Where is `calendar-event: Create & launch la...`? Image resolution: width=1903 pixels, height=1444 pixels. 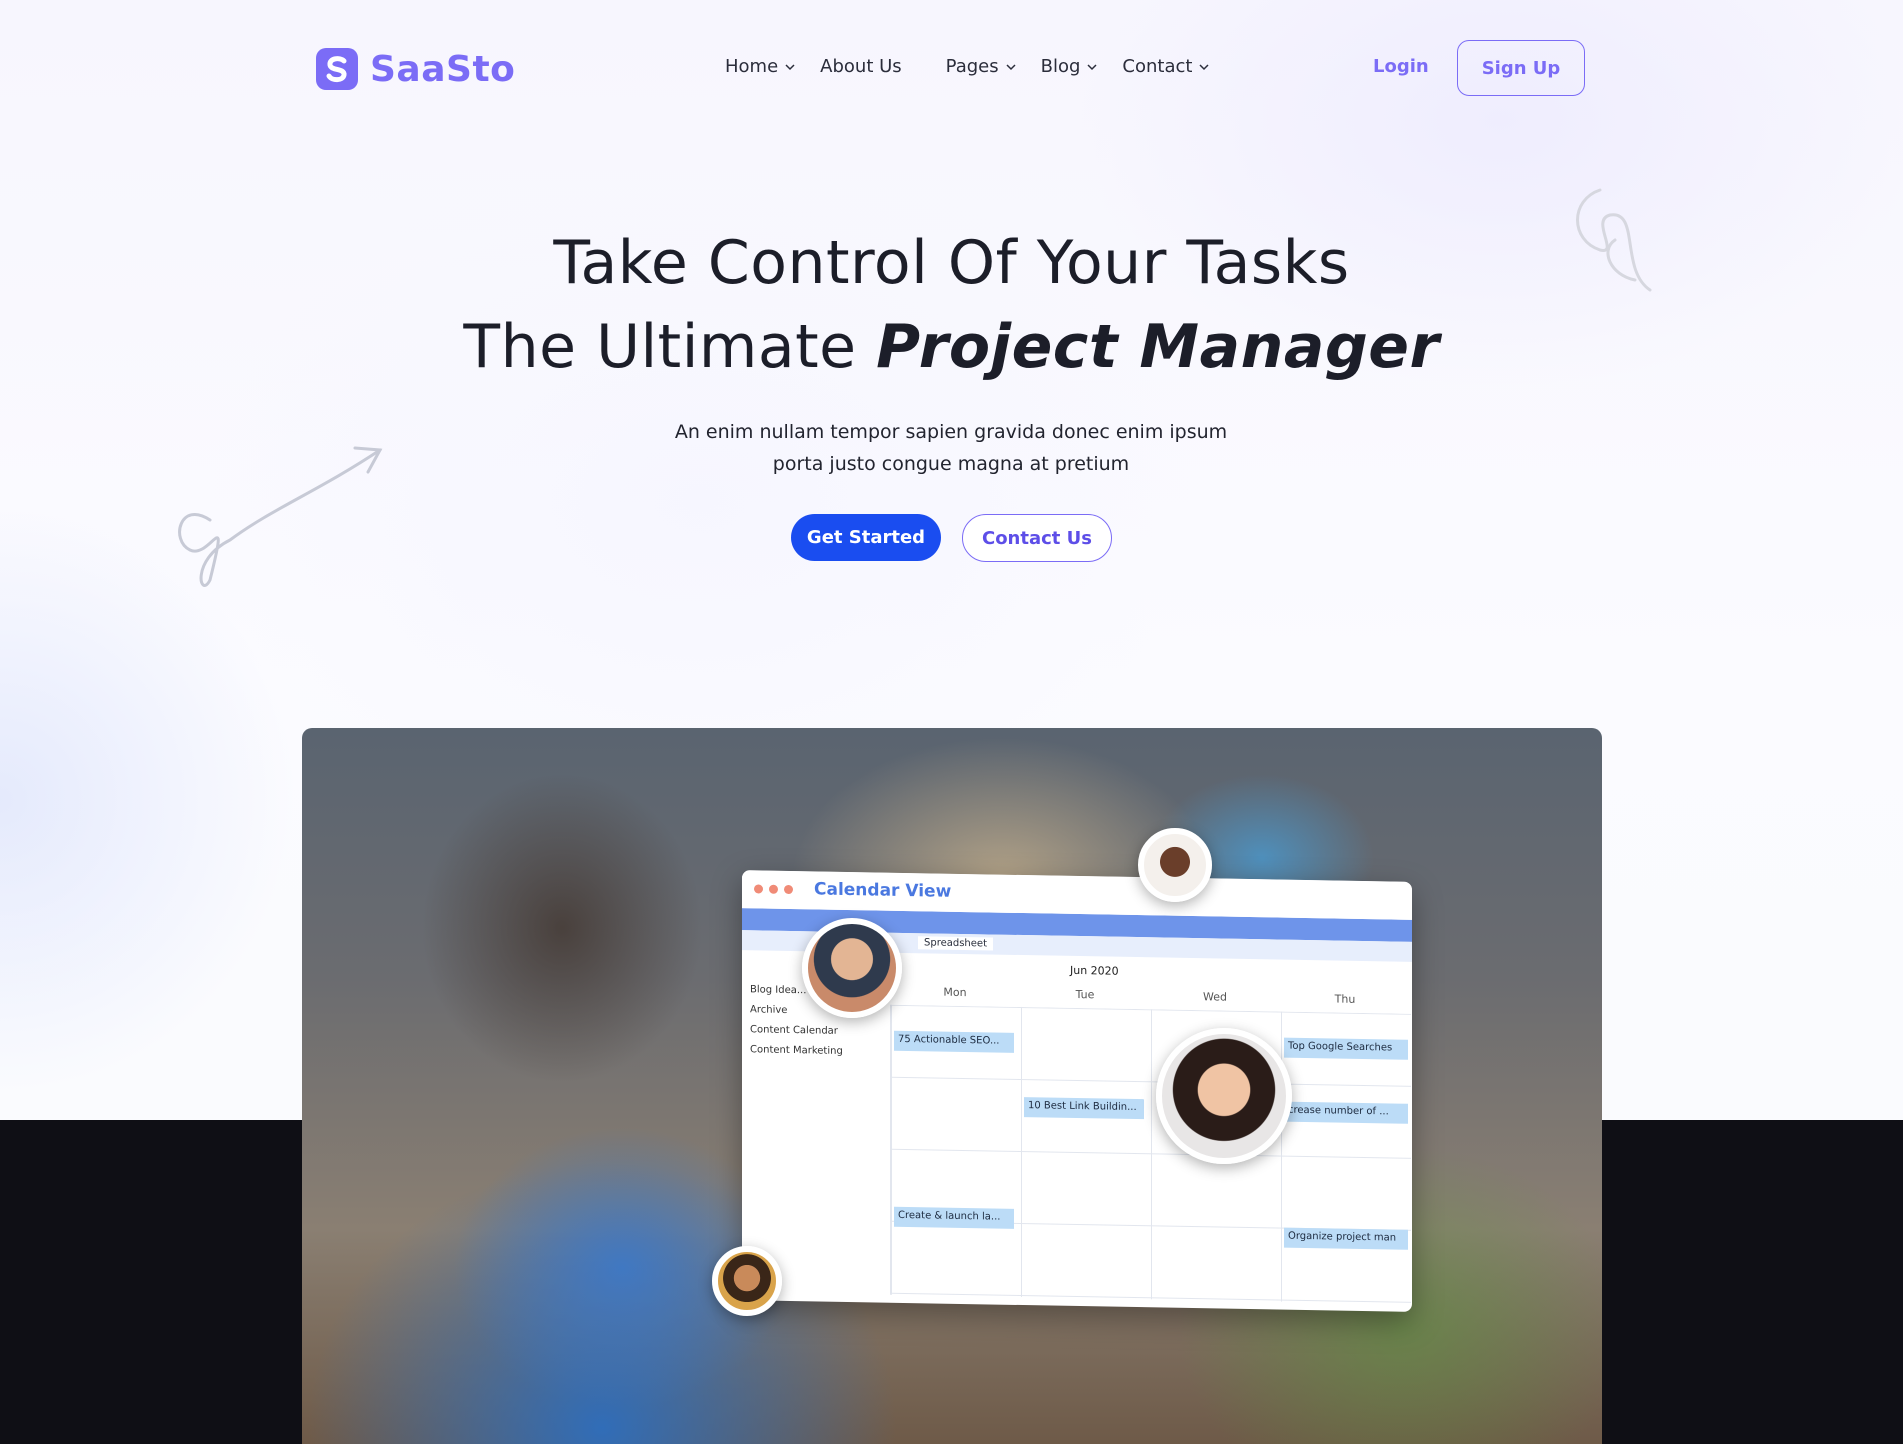 calendar-event: Create & launch la... is located at coordinates (954, 1217).